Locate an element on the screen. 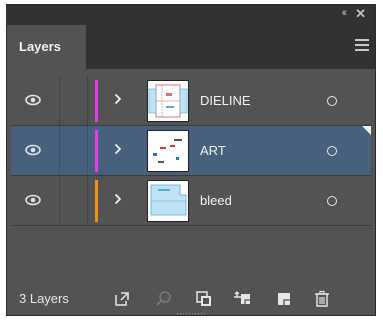 This screenshot has width=383, height=322. panel-tab-bar: Layers is located at coordinates (191, 47).